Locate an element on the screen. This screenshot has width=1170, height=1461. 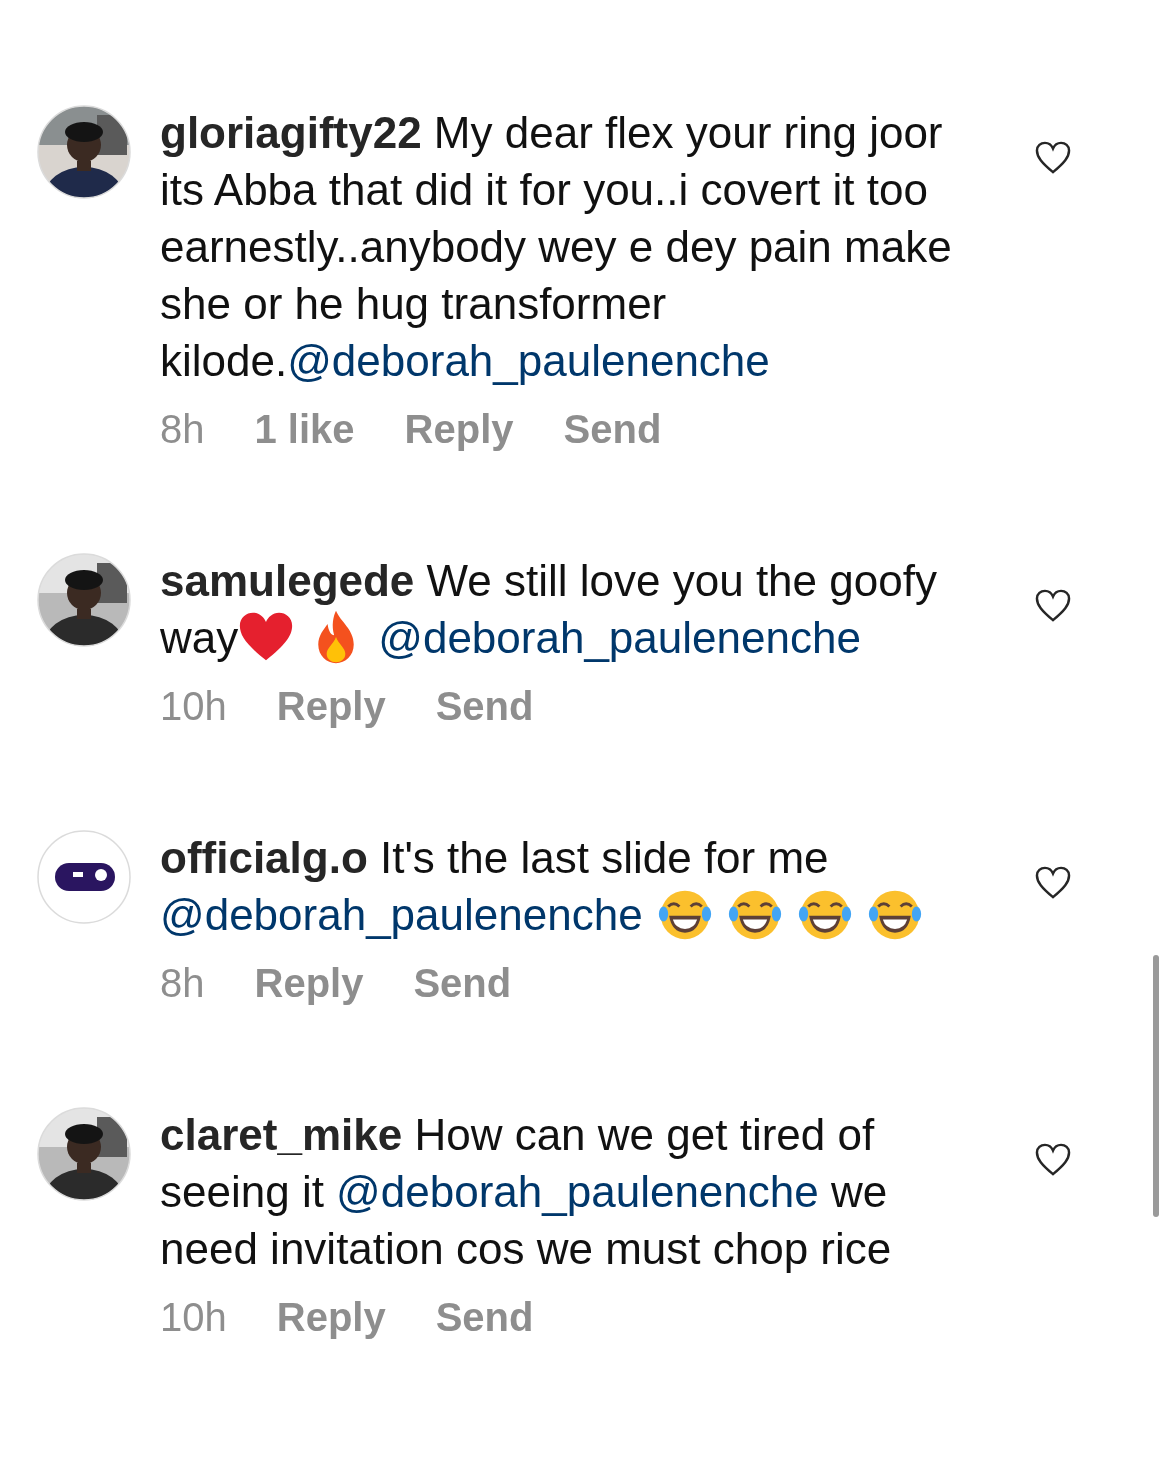
username-link: gloriagifty22 is located at coordinates (291, 132).